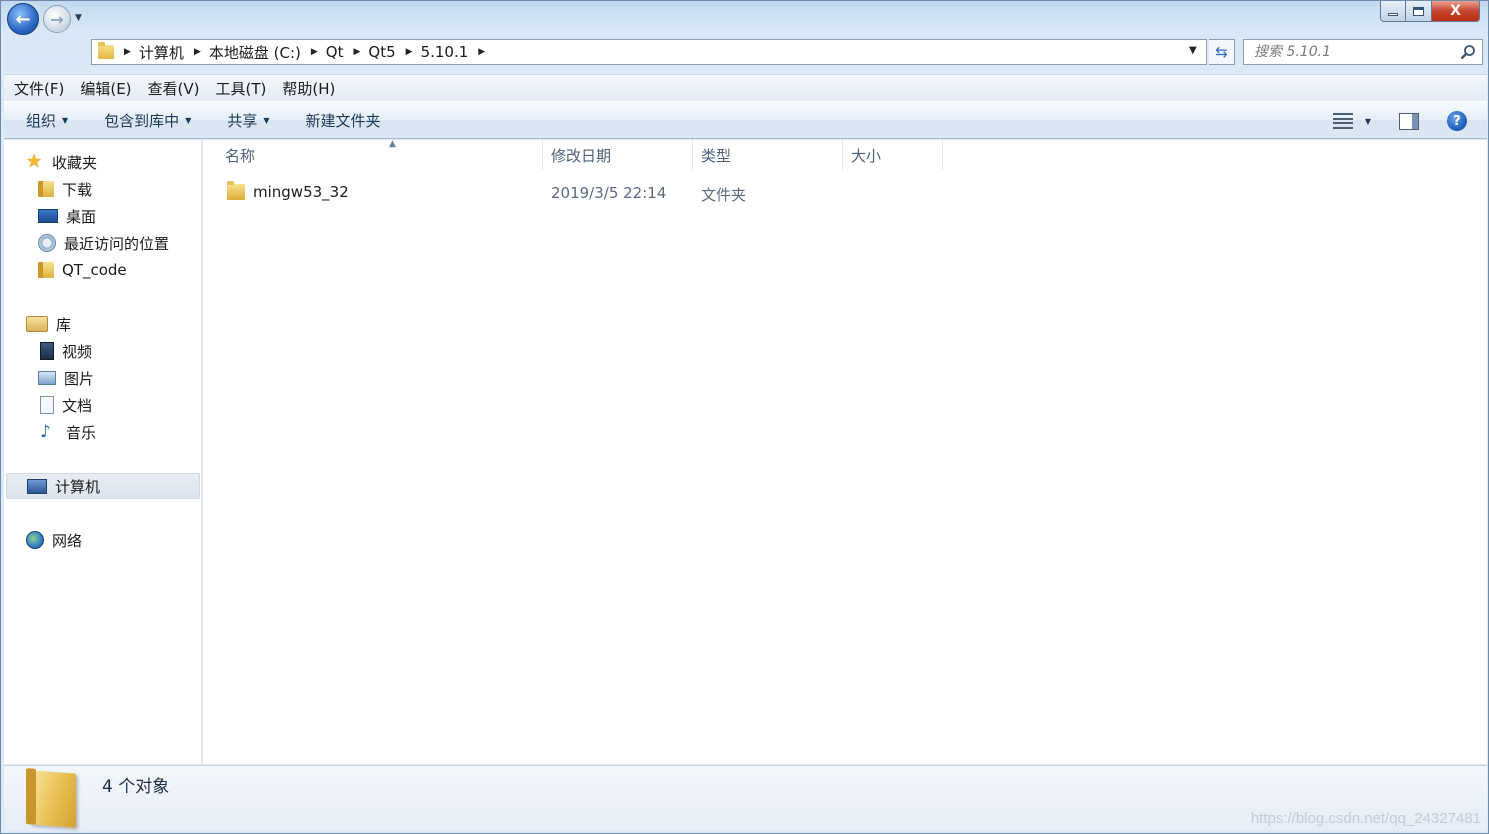 This screenshot has height=834, width=1489. Describe the element at coordinates (35, 540) in the screenshot. I see `network-icon` at that location.